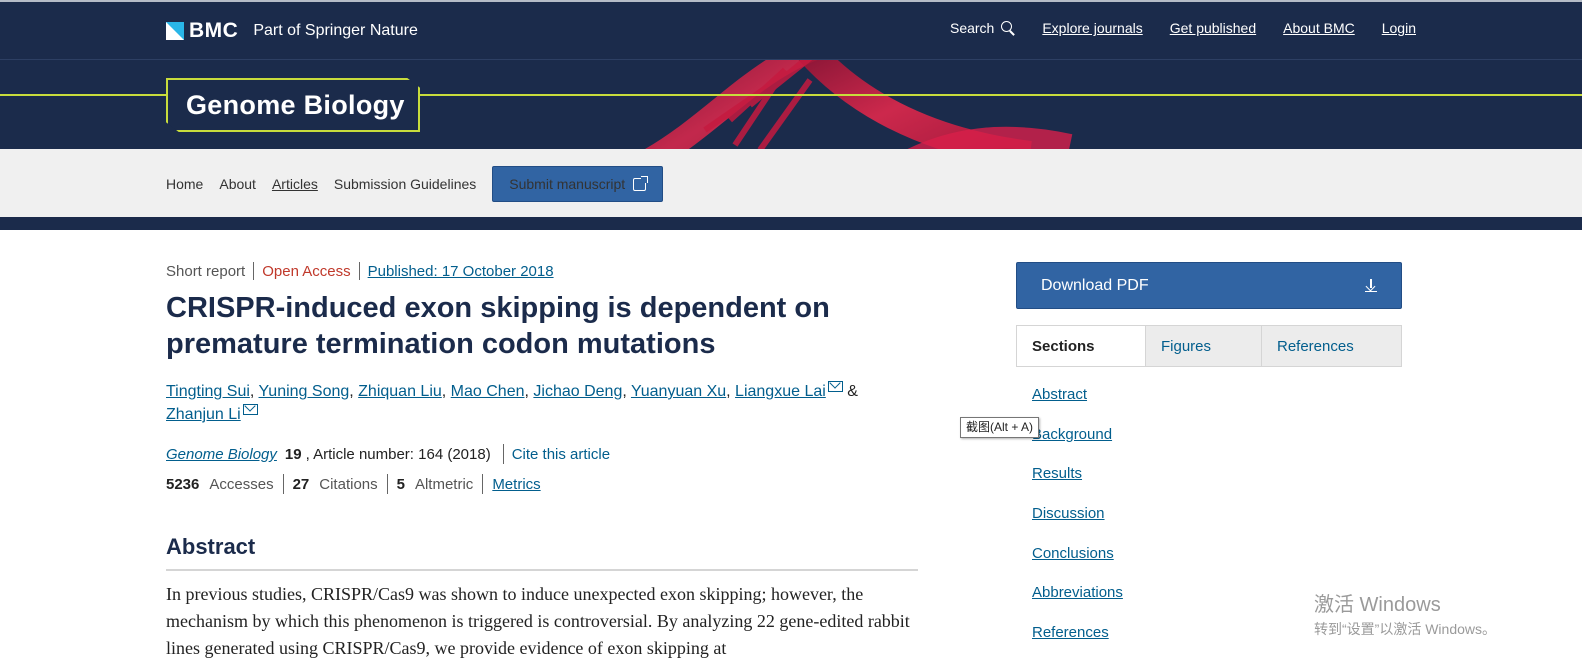  Describe the element at coordinates (306, 271) in the screenshot. I see `open-access-label: Open Access` at that location.